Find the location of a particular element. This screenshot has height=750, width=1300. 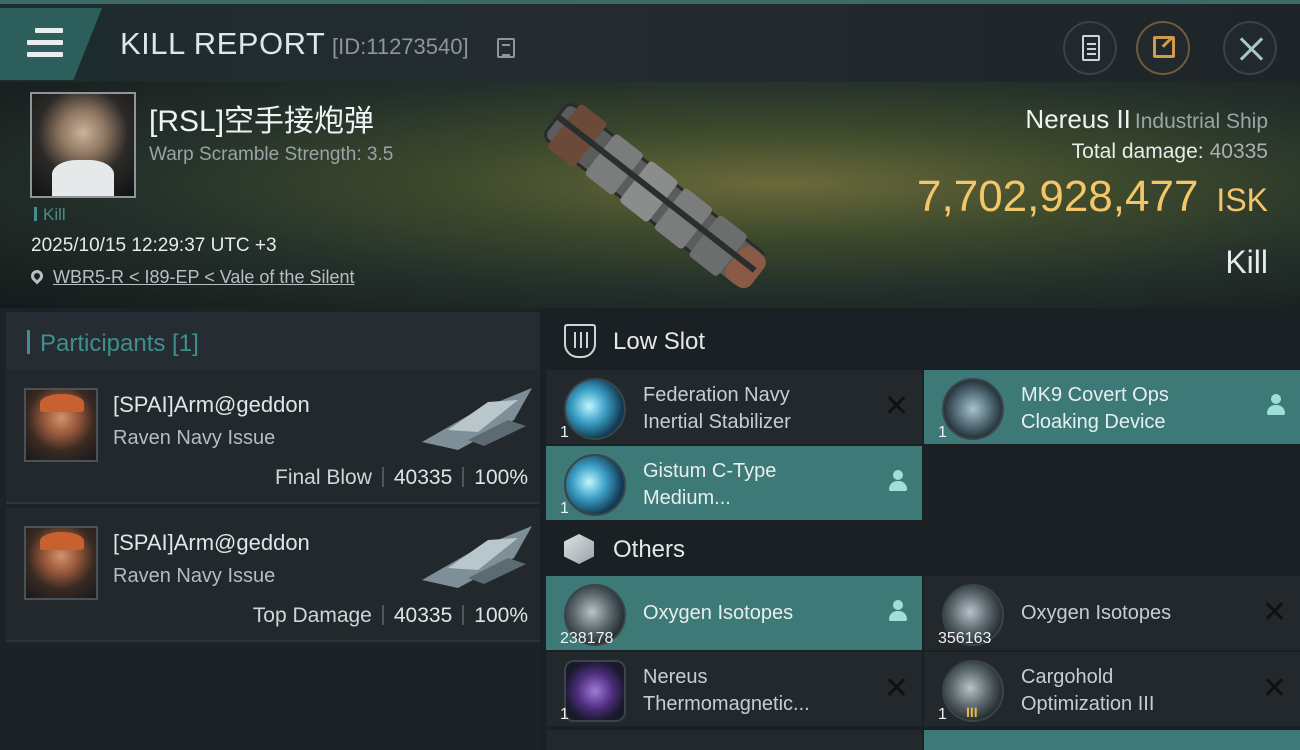

ship-class: Industrial Ship is located at coordinates (1201, 121).